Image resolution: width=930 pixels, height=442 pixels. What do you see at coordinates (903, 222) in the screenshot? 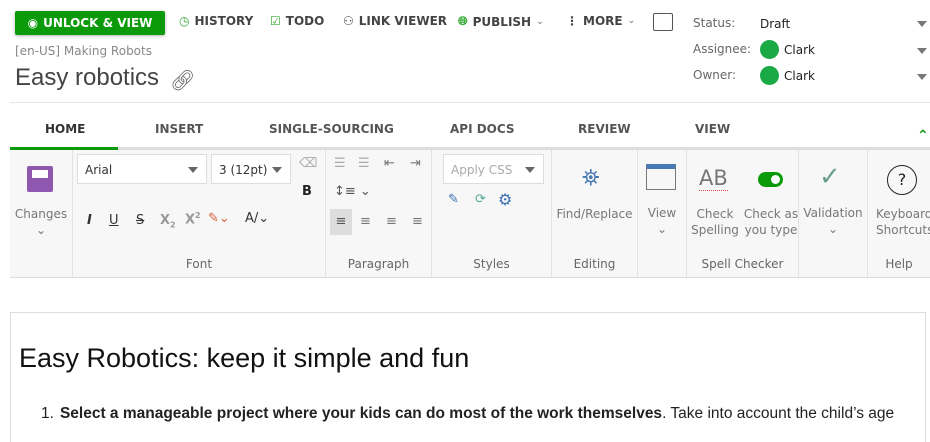
I see `keyboard-shortcuts-button: Keyboard Shortcuts` at bounding box center [903, 222].